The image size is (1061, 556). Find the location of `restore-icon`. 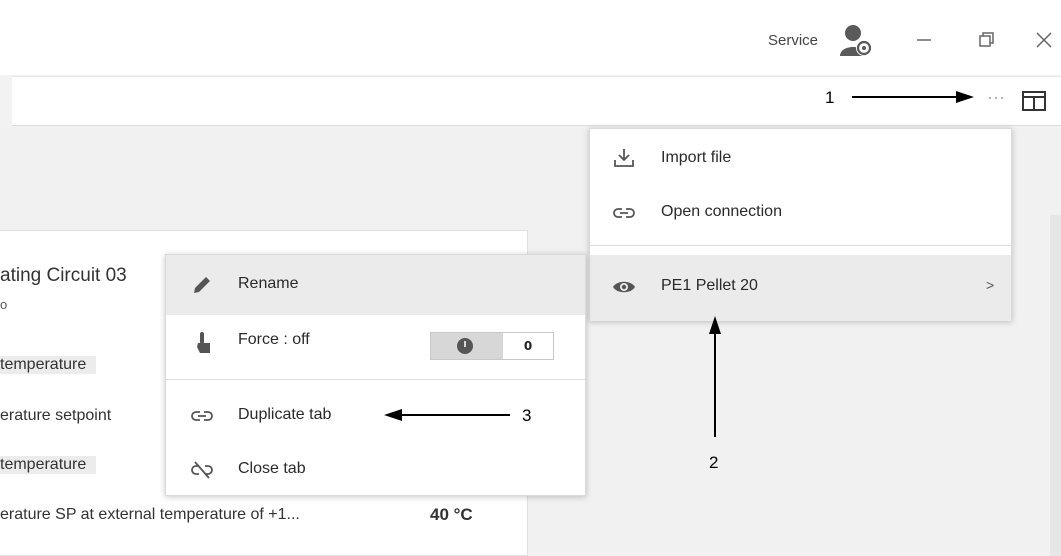

restore-icon is located at coordinates (986, 40).